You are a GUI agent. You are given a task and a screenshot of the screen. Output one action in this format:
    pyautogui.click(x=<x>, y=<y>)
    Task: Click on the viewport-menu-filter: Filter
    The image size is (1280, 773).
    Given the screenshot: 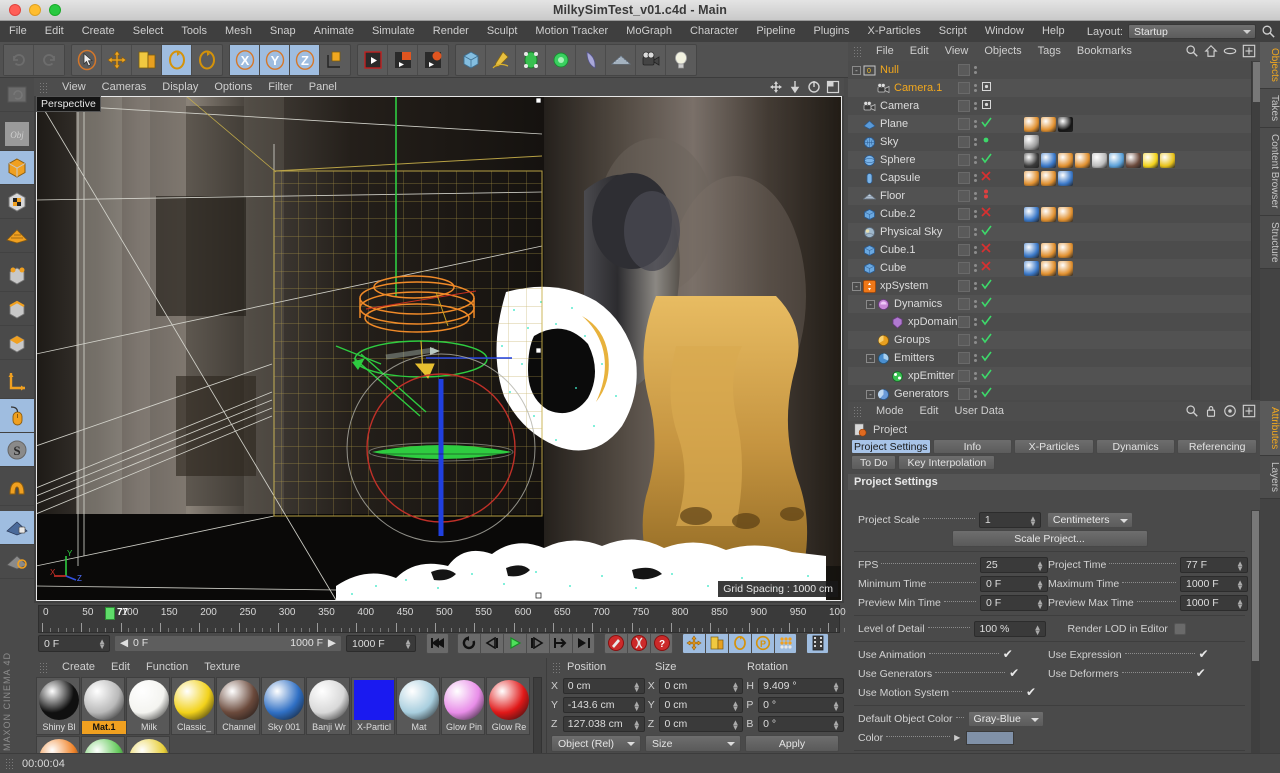 What is the action you would take?
    pyautogui.click(x=280, y=87)
    